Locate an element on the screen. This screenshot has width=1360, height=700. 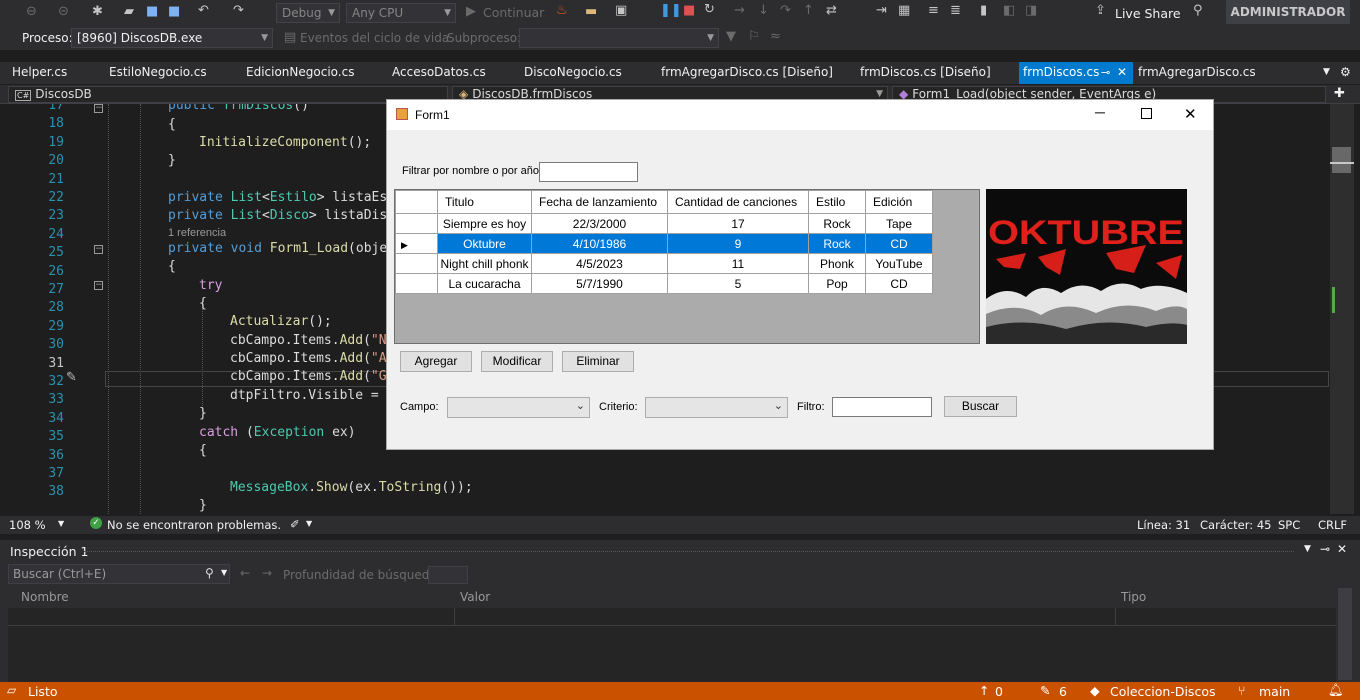
panel-title: Inspección 1 is located at coordinates (49, 551).